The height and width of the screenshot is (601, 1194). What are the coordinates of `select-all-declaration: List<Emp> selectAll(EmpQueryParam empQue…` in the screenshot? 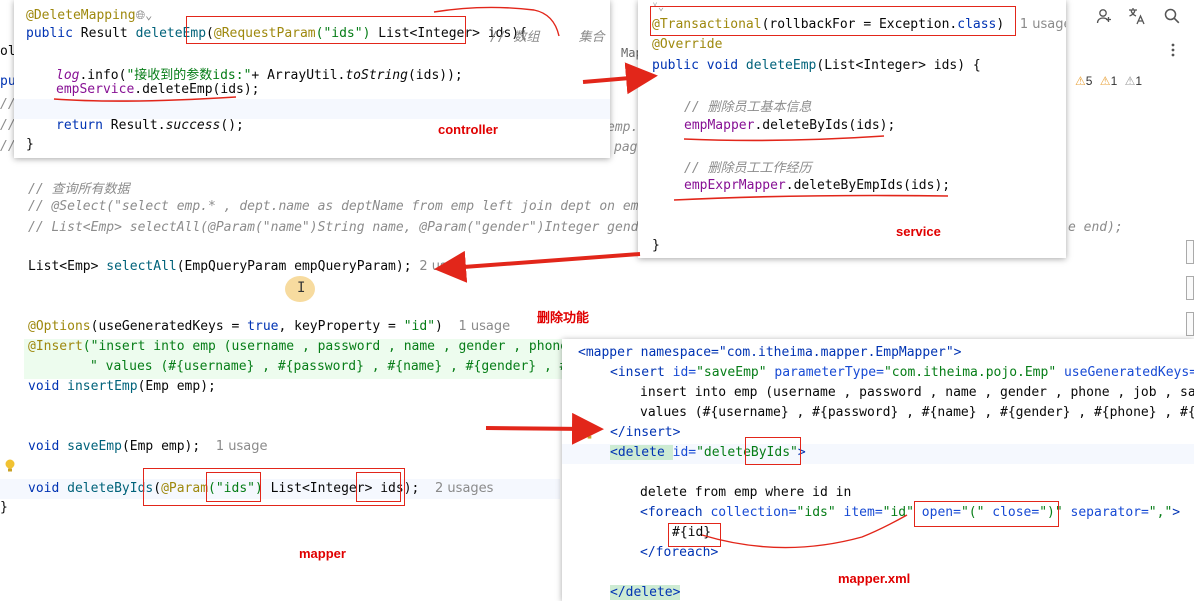 It's located at (241, 266).